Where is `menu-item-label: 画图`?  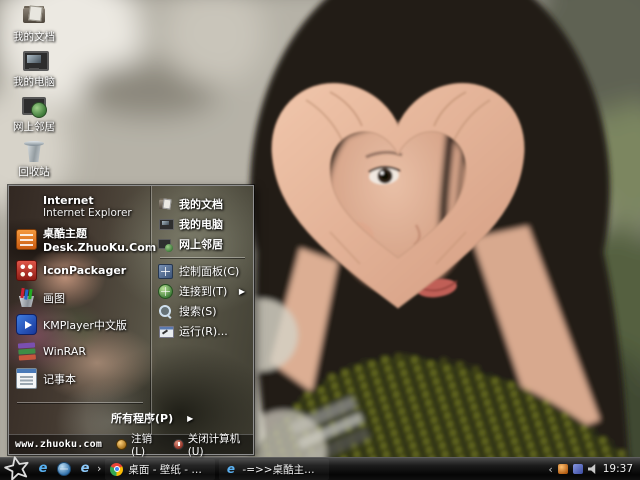 menu-item-label: 画图 is located at coordinates (54, 298).